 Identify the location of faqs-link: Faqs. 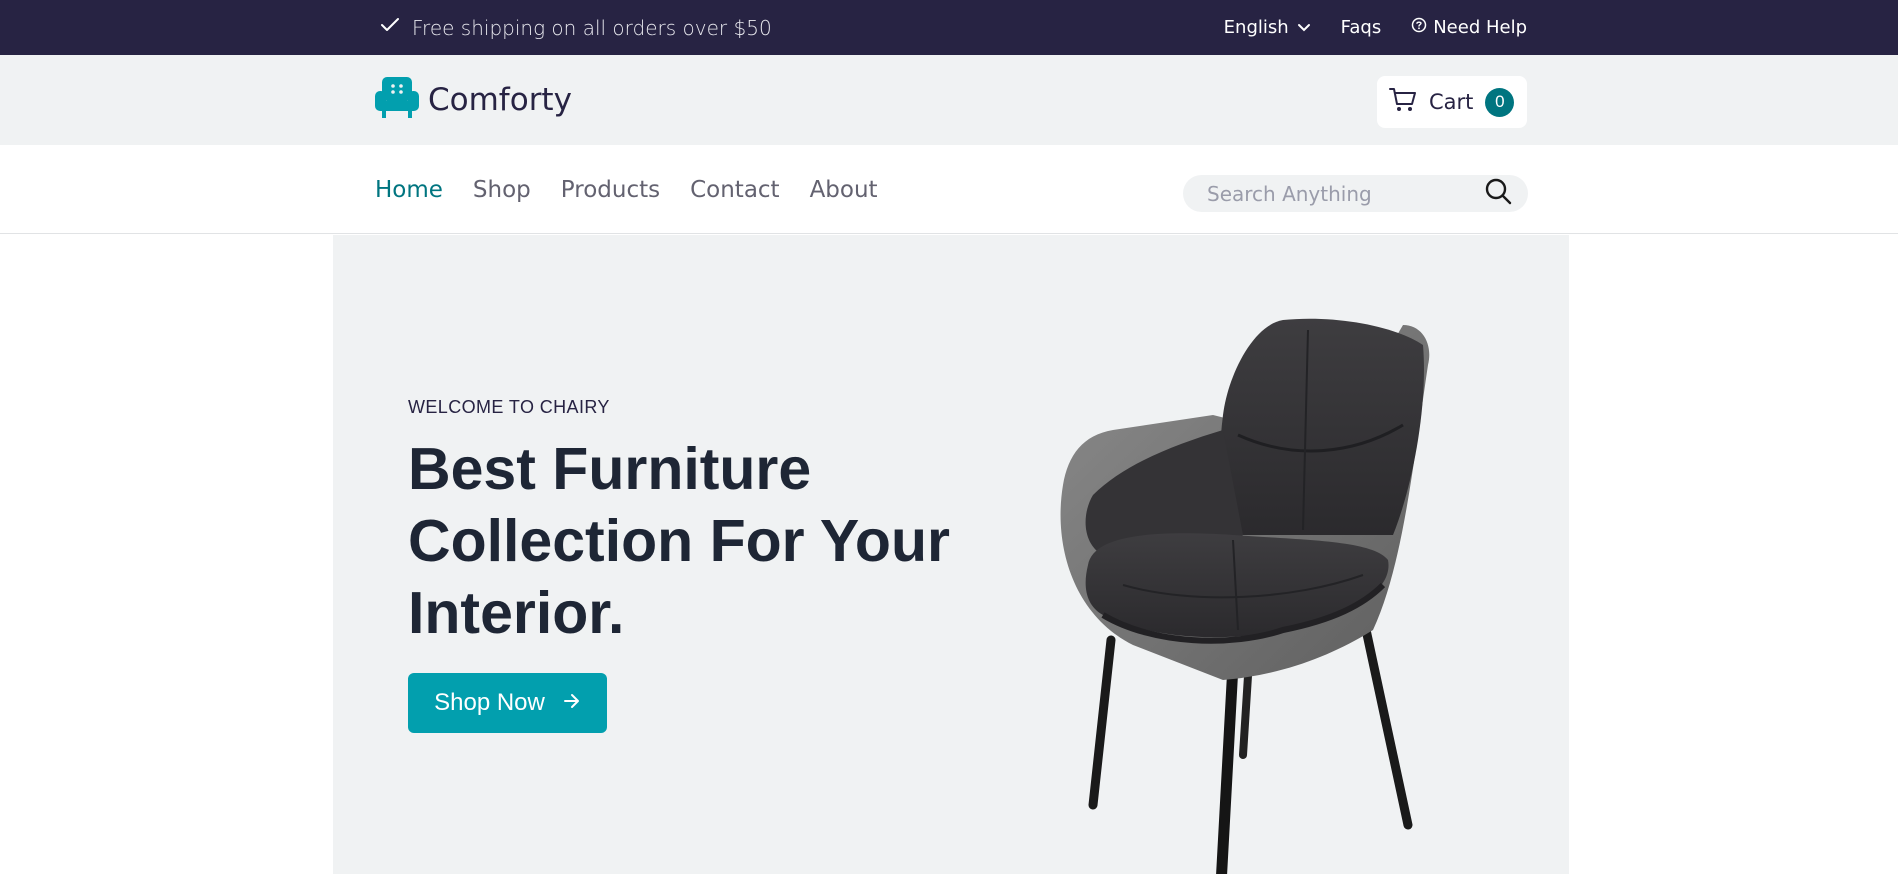
(1361, 27).